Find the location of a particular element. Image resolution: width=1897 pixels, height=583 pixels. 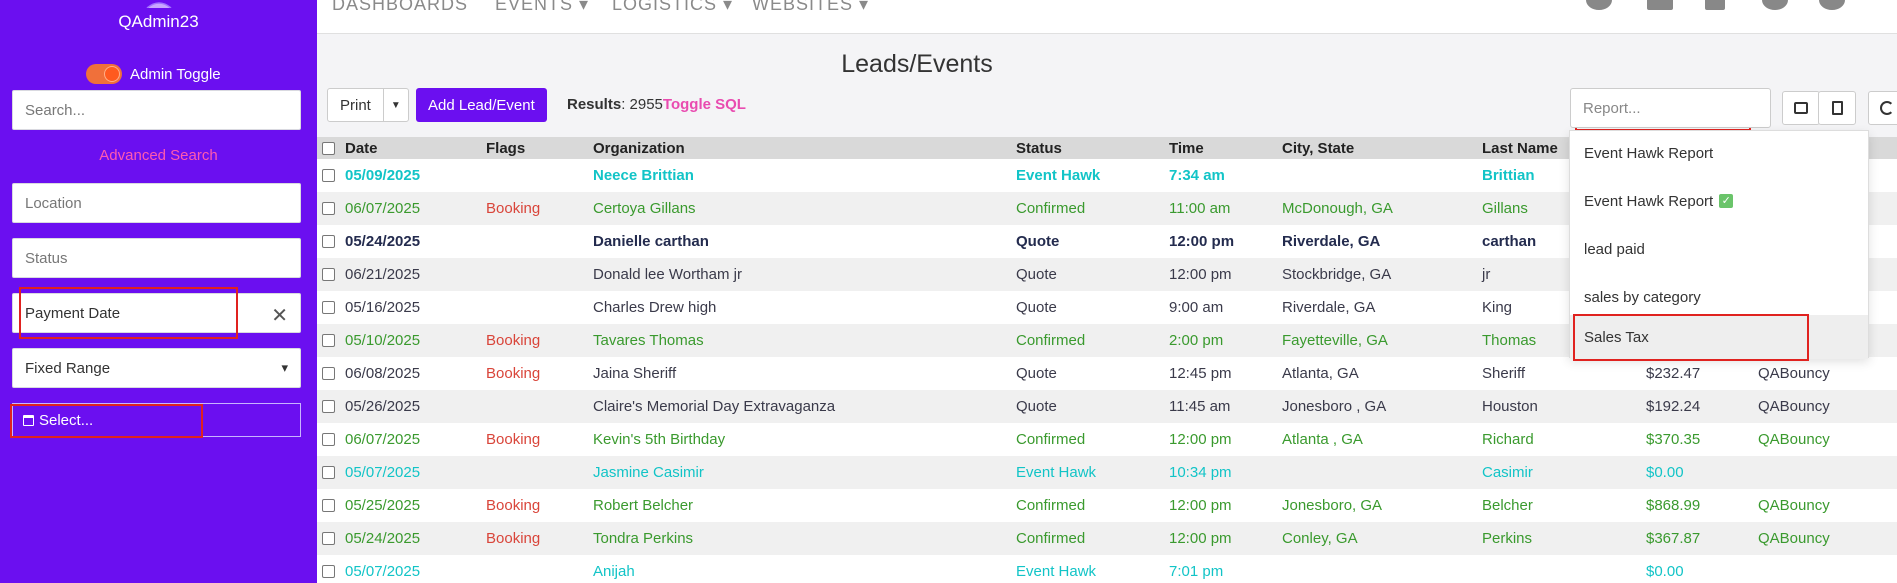

cell-organization: Jaina Sheriff is located at coordinates (634, 373).